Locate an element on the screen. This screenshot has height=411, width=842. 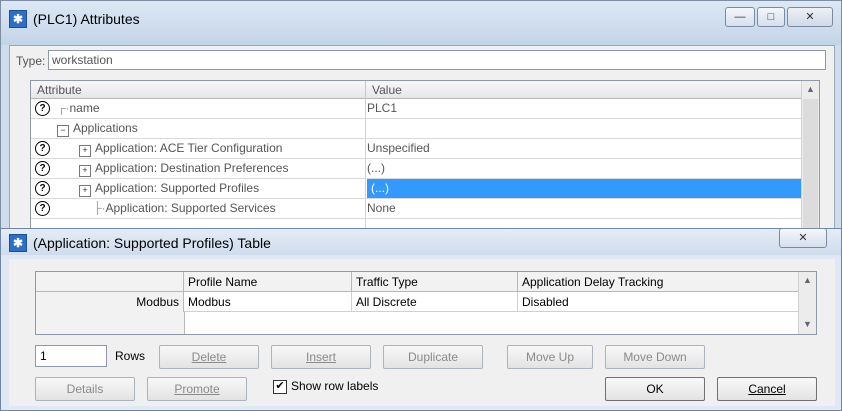
attribute-value: PLC1 is located at coordinates (382, 108).